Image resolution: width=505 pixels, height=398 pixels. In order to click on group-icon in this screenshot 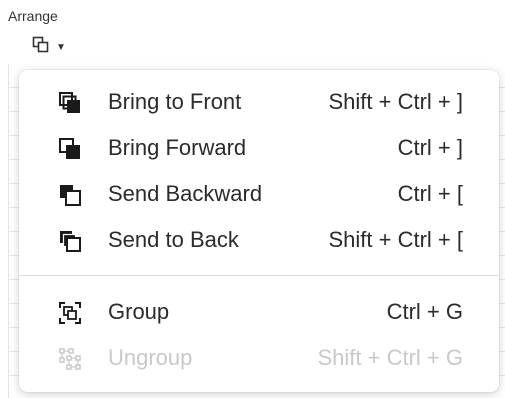, I will do `click(70, 313)`.